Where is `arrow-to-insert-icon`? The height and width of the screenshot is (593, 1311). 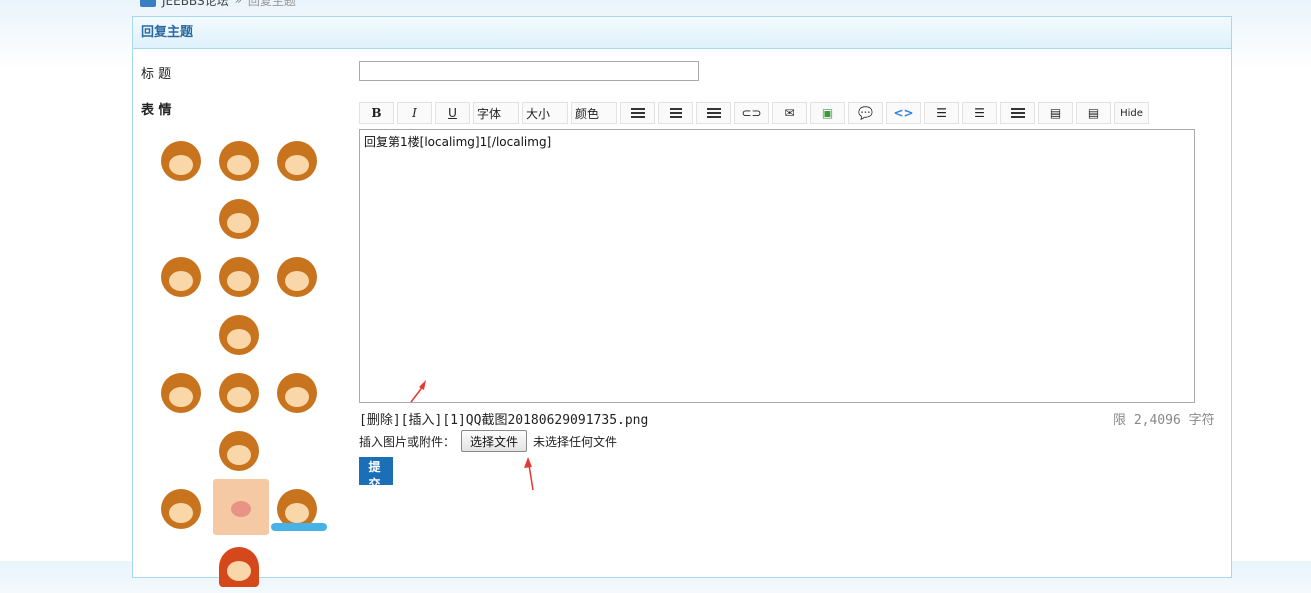
arrow-to-insert-icon is located at coordinates (418, 391).